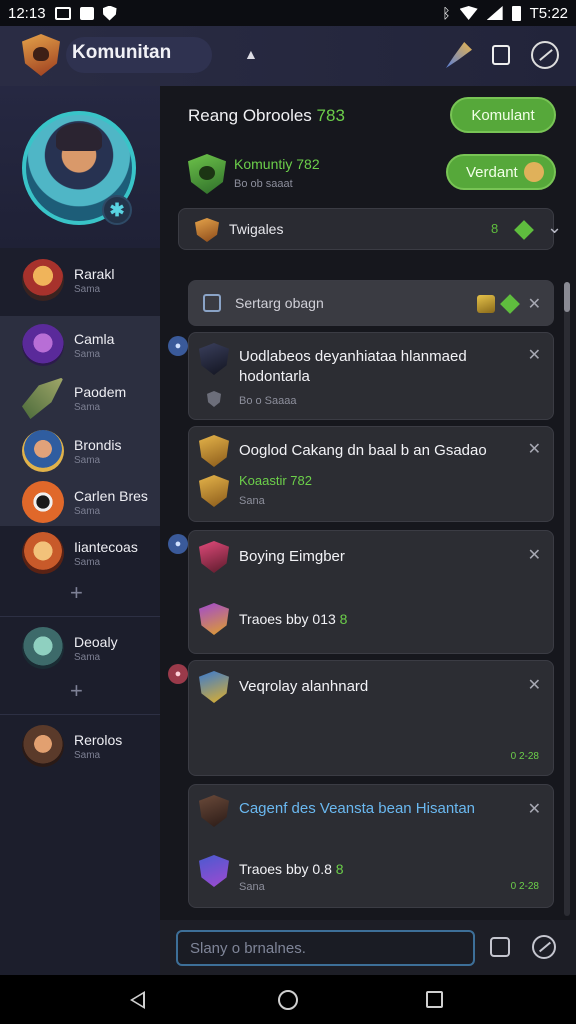 The height and width of the screenshot is (1024, 576). What do you see at coordinates (494, 13) in the screenshot?
I see `signal-icon` at bounding box center [494, 13].